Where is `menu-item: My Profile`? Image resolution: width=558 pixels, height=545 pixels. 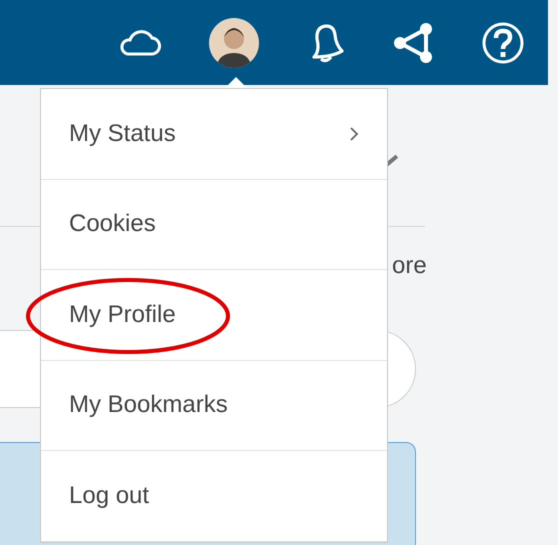 menu-item: My Profile is located at coordinates (214, 315).